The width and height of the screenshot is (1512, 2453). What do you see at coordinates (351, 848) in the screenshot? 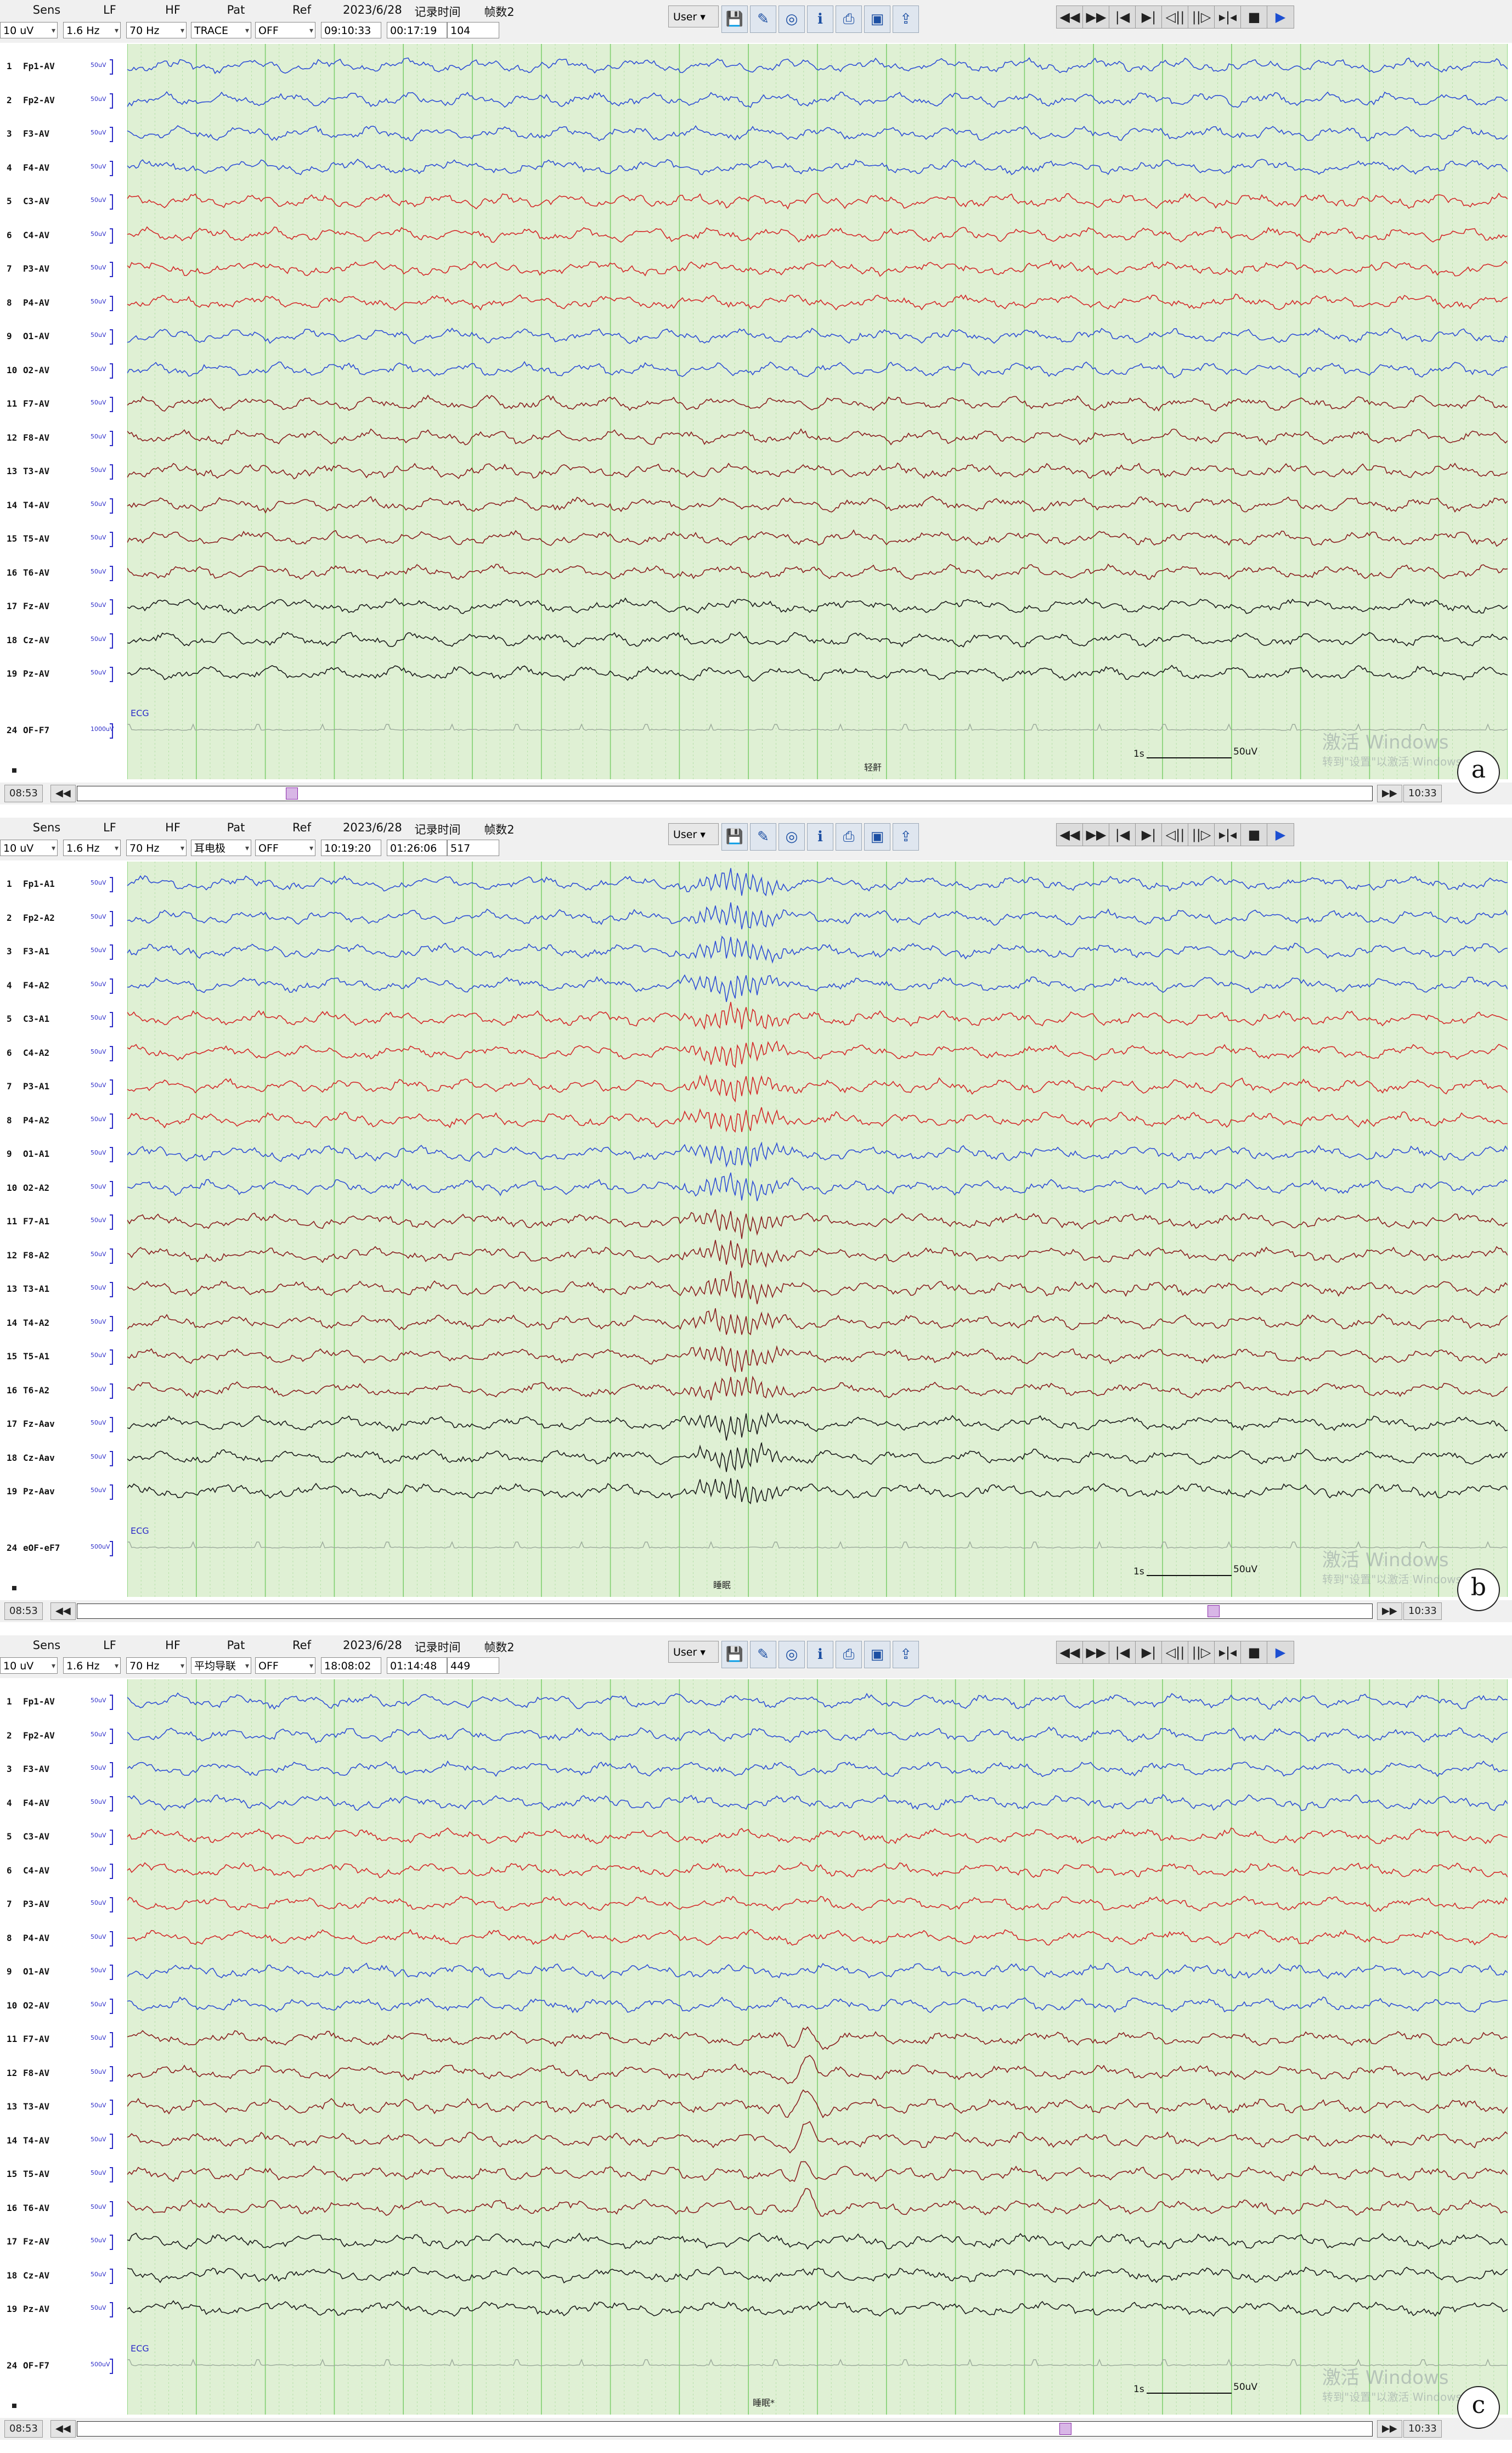
I see `clock-field: 10:19:20` at bounding box center [351, 848].